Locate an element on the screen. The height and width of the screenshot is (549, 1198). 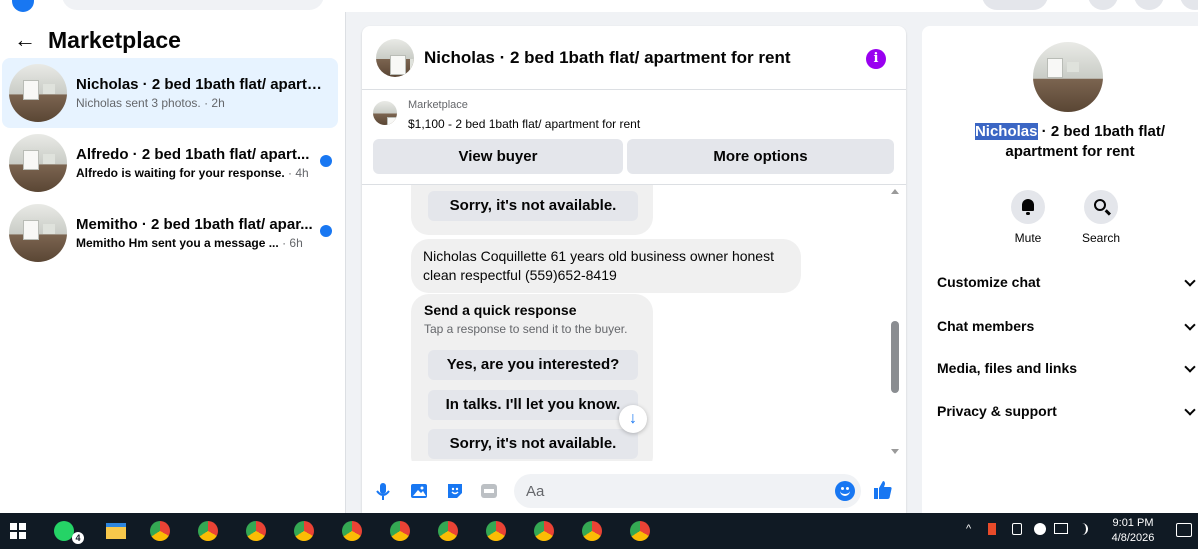
message-composer is located at coordinates (634, 489).